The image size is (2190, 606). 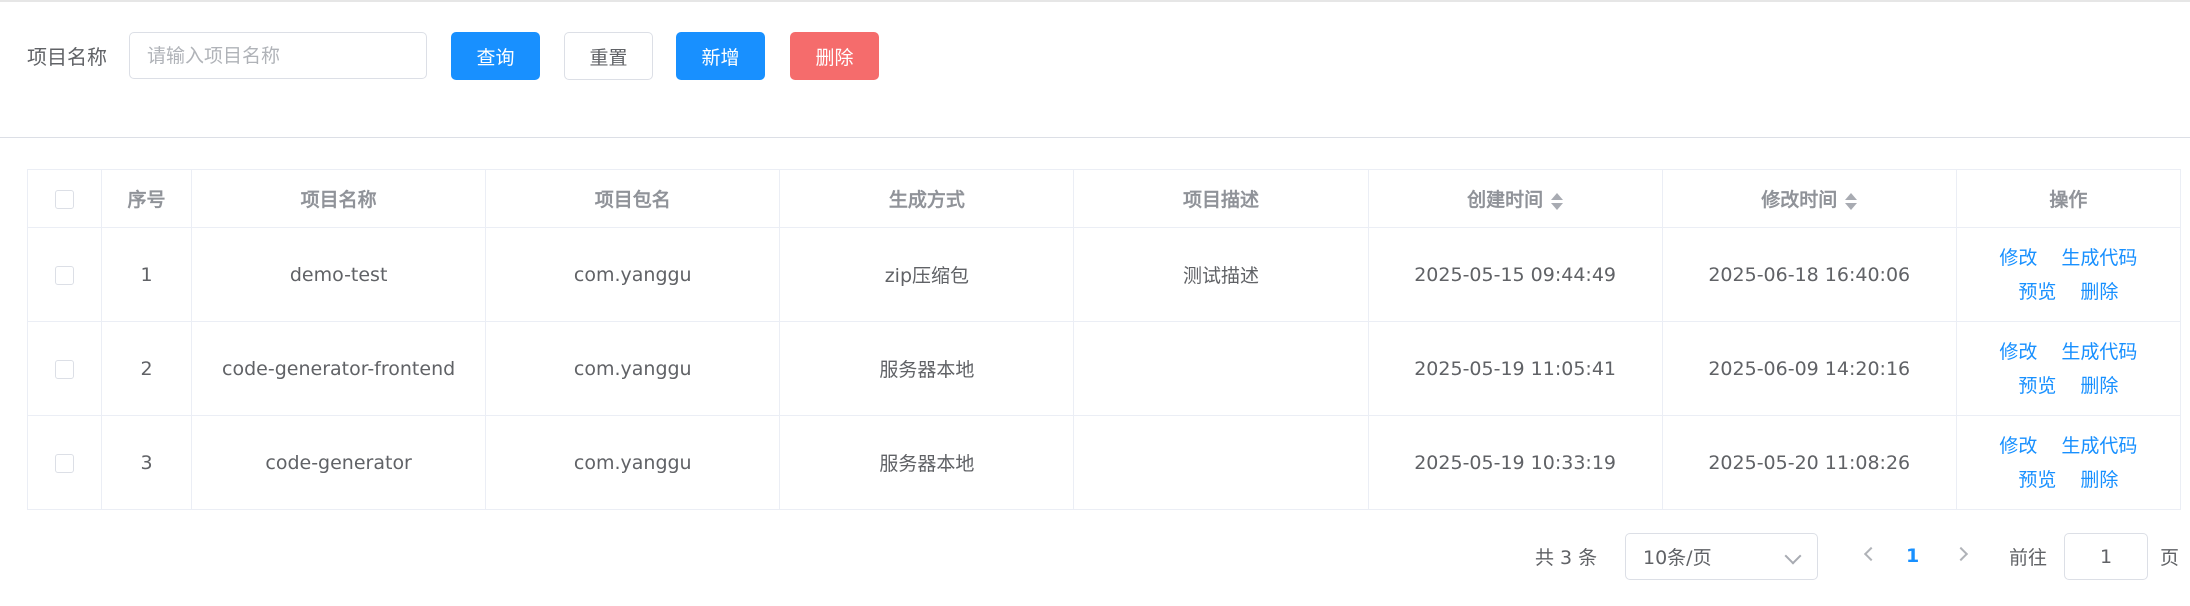 I want to click on cell-created: 2025-05-15 09:44:49, so click(x=1515, y=274).